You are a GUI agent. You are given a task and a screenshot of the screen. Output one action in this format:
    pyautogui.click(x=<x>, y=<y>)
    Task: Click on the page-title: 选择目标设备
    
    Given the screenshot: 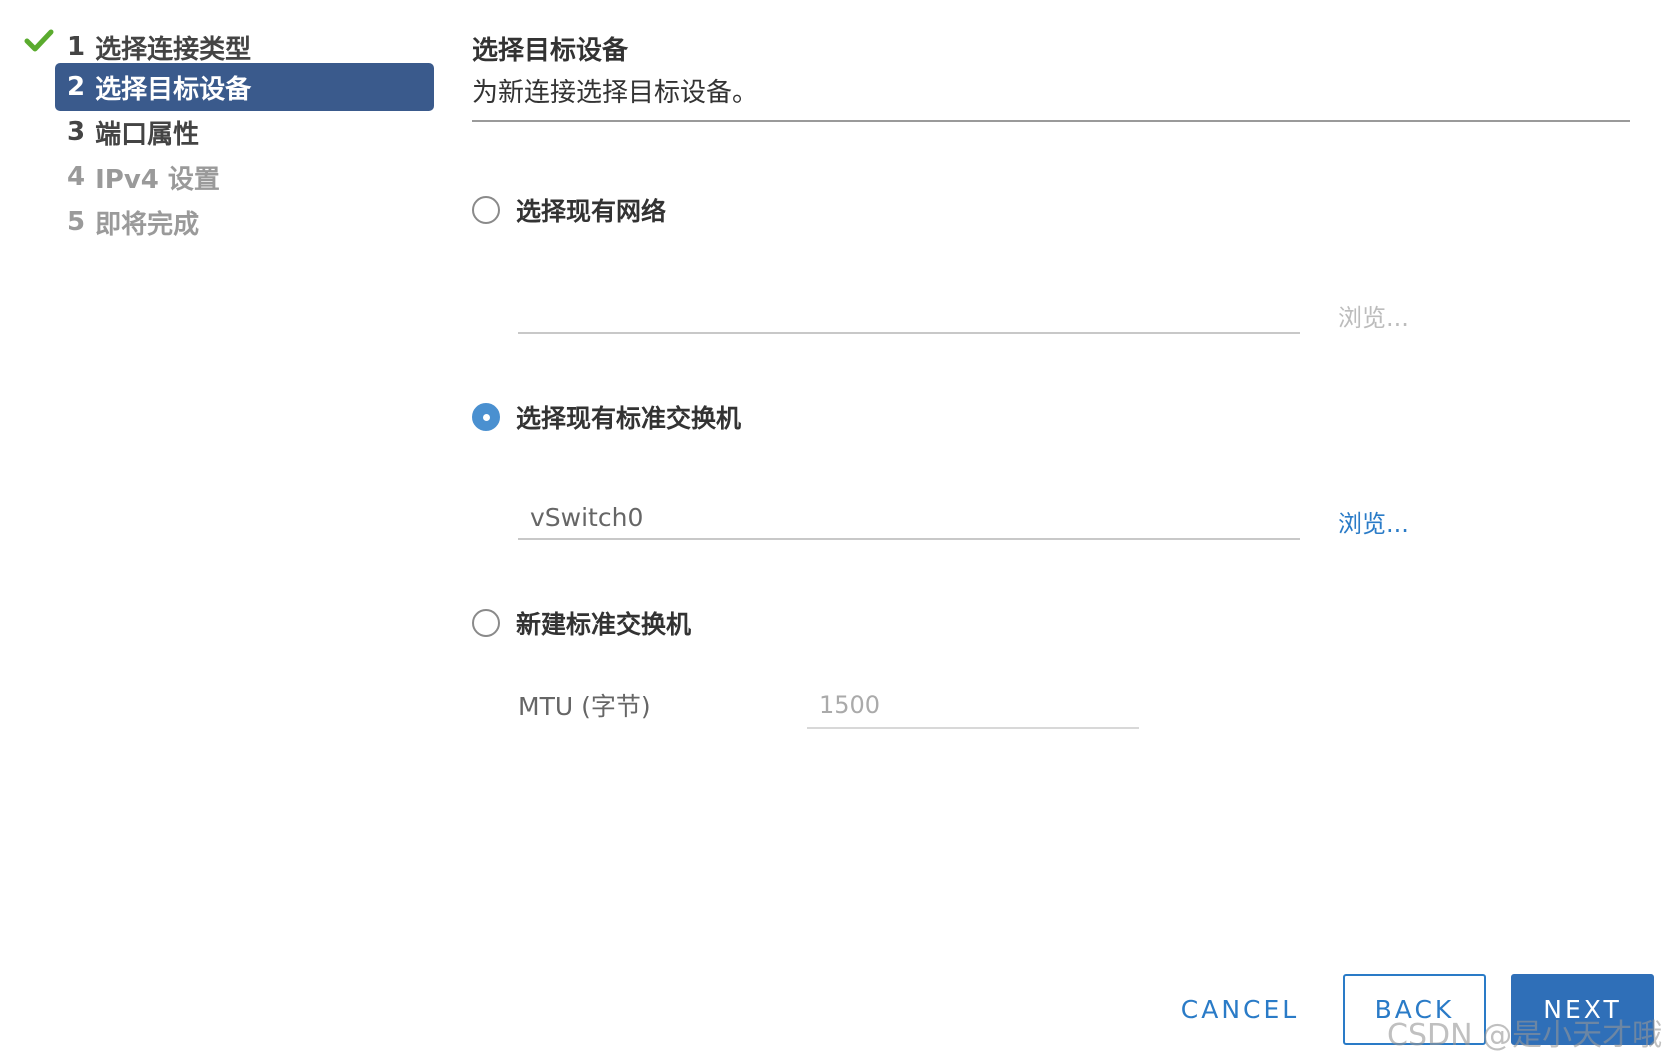 What is the action you would take?
    pyautogui.click(x=550, y=51)
    